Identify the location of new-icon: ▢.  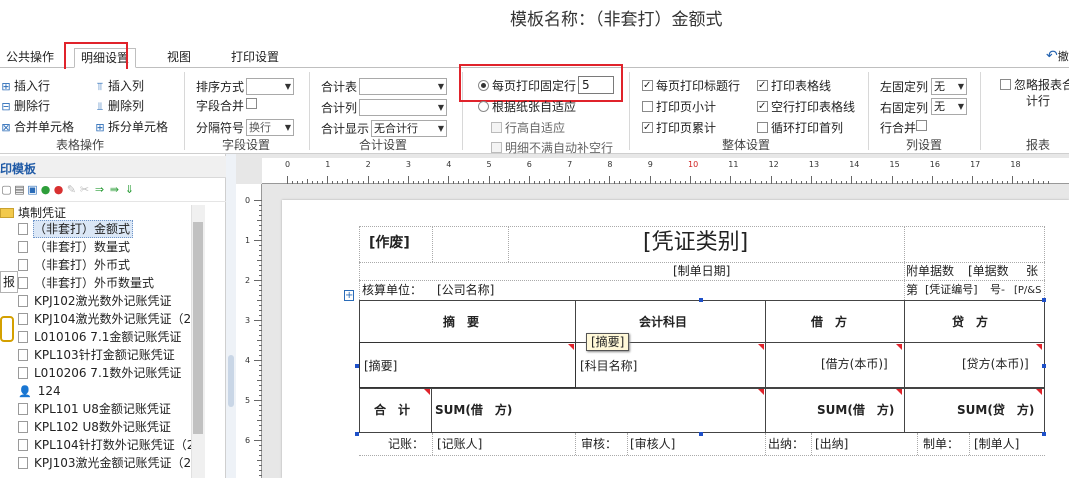
(6, 190).